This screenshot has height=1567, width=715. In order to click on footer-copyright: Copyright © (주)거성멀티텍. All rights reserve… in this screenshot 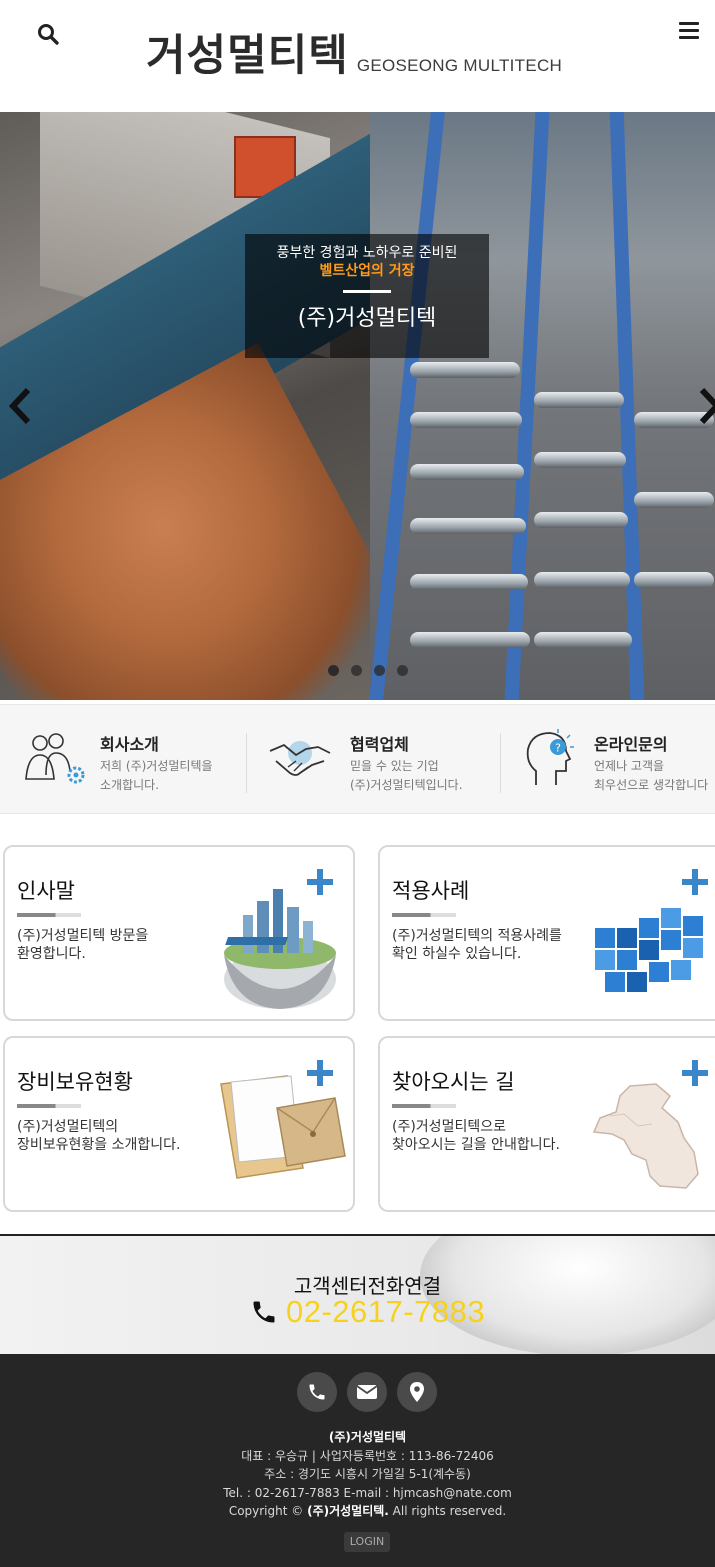, I will do `click(367, 1511)`.